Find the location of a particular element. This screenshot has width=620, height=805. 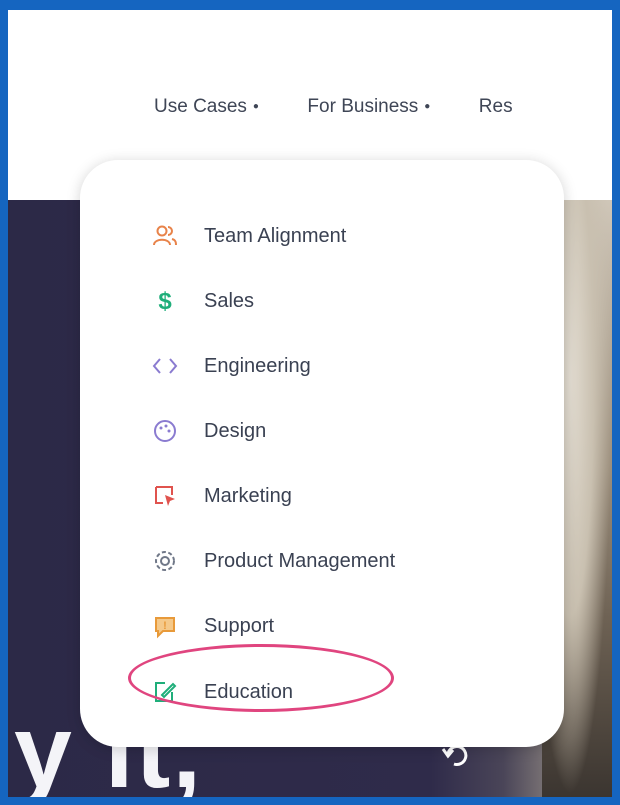

nav-for-business: For Business ● is located at coordinates (368, 107).